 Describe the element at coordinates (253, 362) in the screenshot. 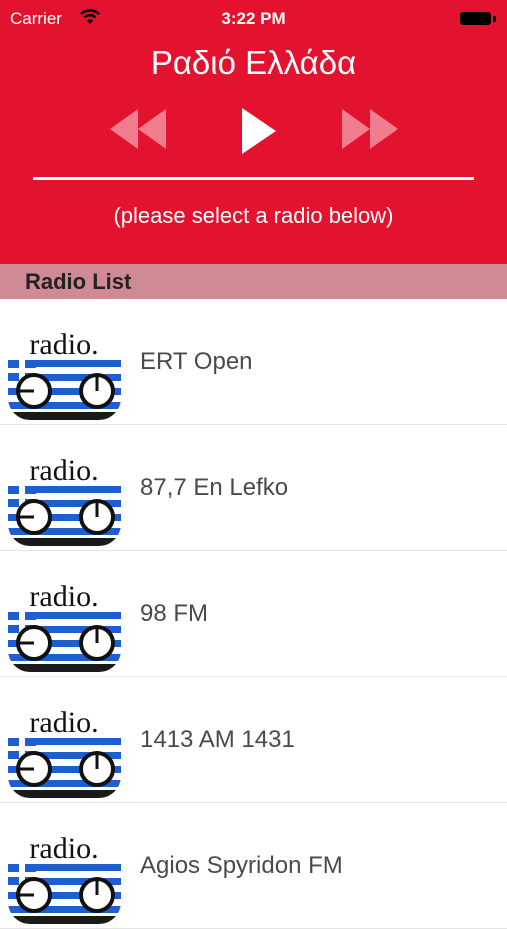

I see `list-item: radio. ERT Open` at that location.